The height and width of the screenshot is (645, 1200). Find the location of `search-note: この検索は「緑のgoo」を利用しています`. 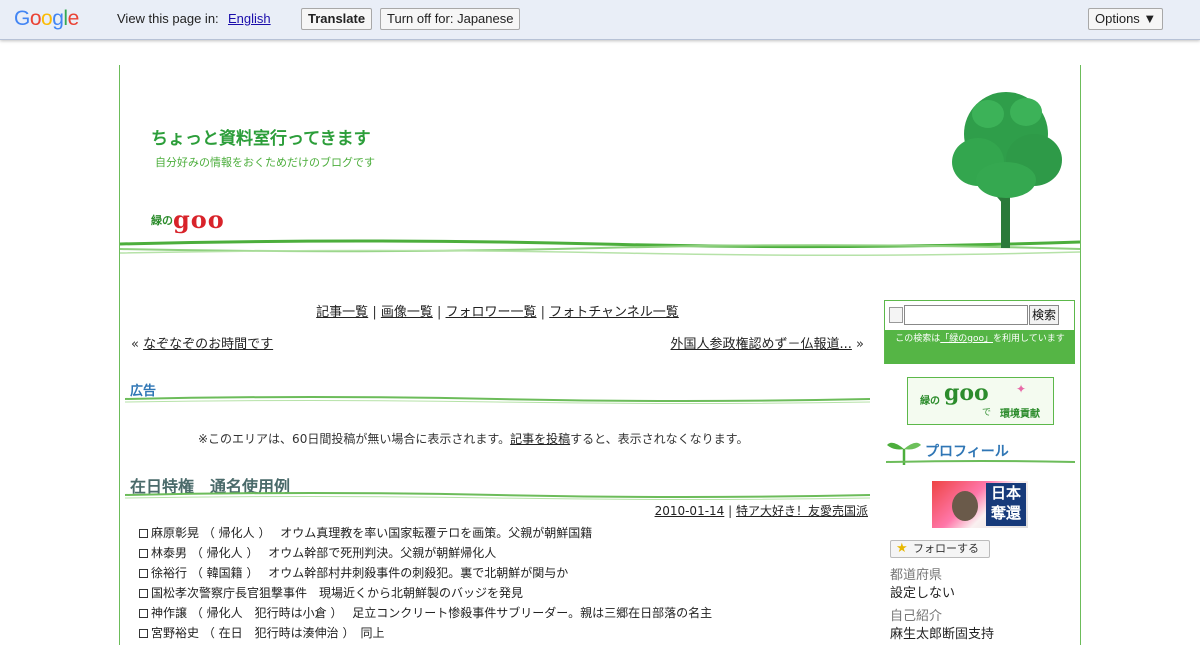

search-note: この検索は「緑のgoo」を利用しています is located at coordinates (980, 347).